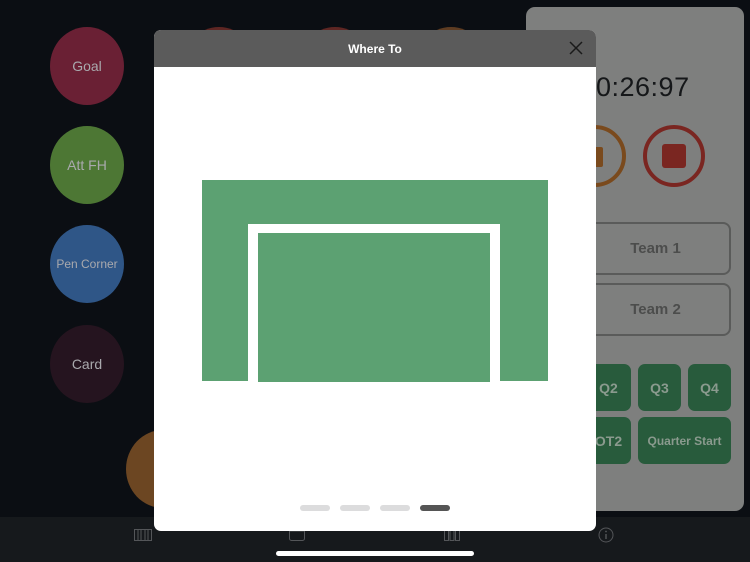 The width and height of the screenshot is (750, 562). I want to click on stop-icon, so click(674, 156).